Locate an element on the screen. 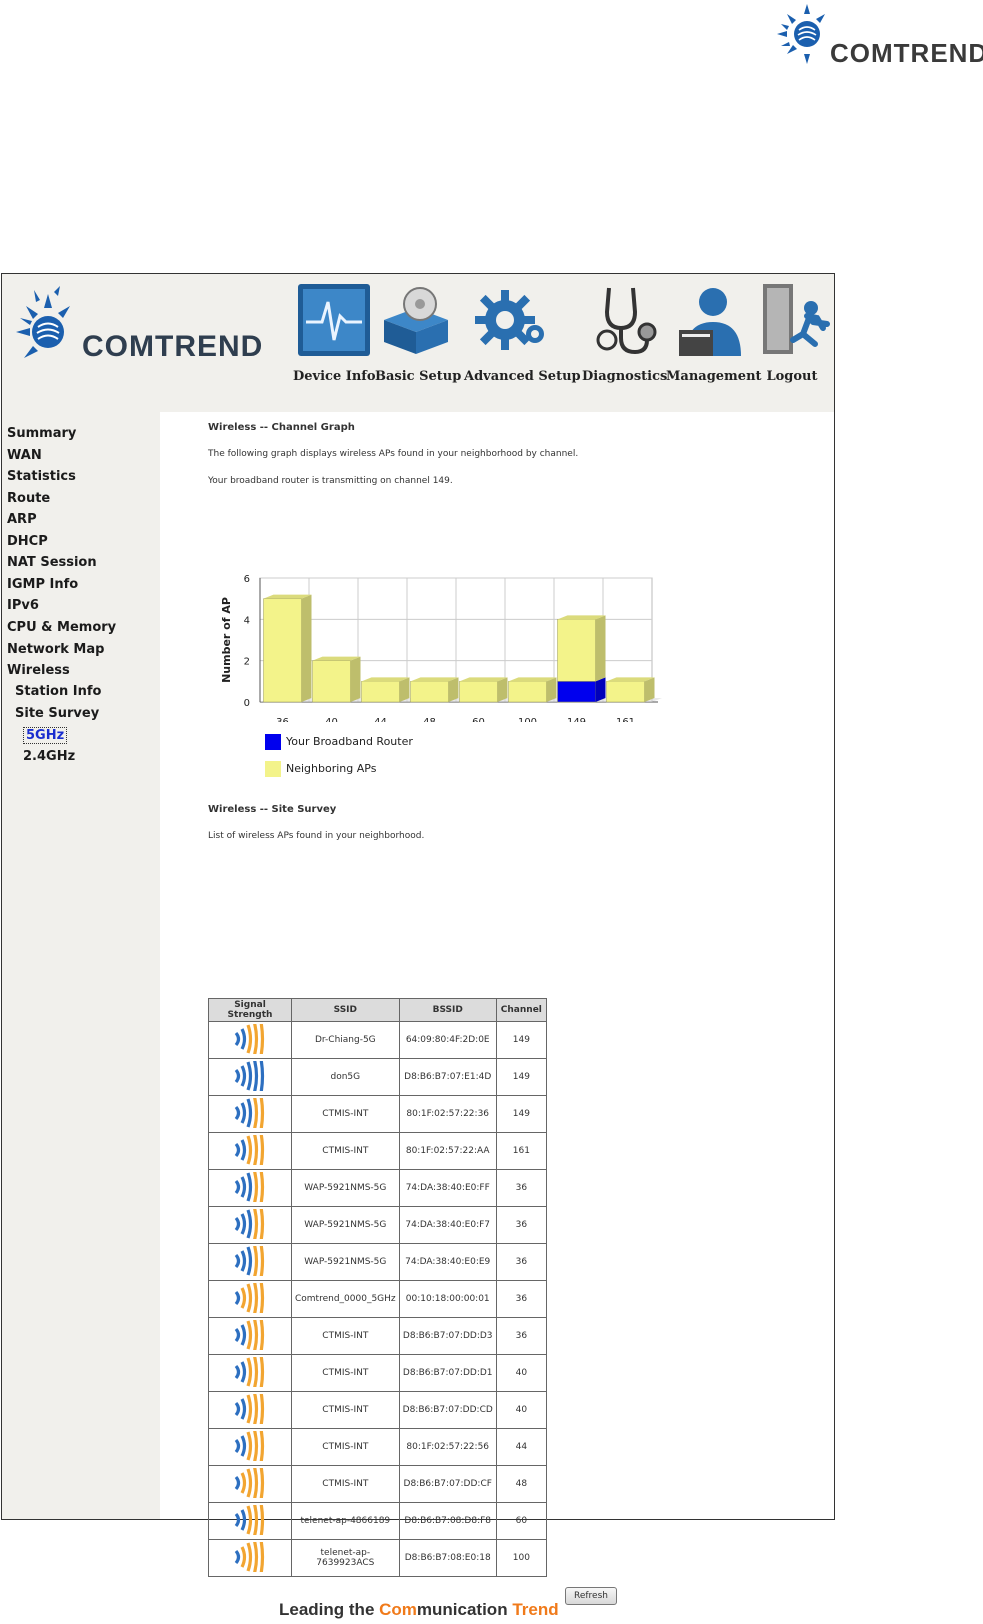 Image resolution: width=983 pixels, height=1624 pixels. logout-door-icon is located at coordinates (796, 319).